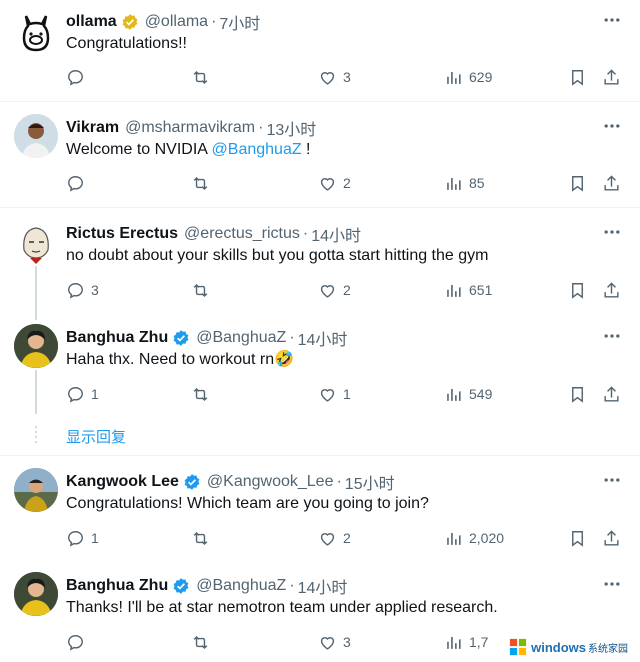 This screenshot has width=640, height=662. I want to click on views-button: 651, so click(468, 290).